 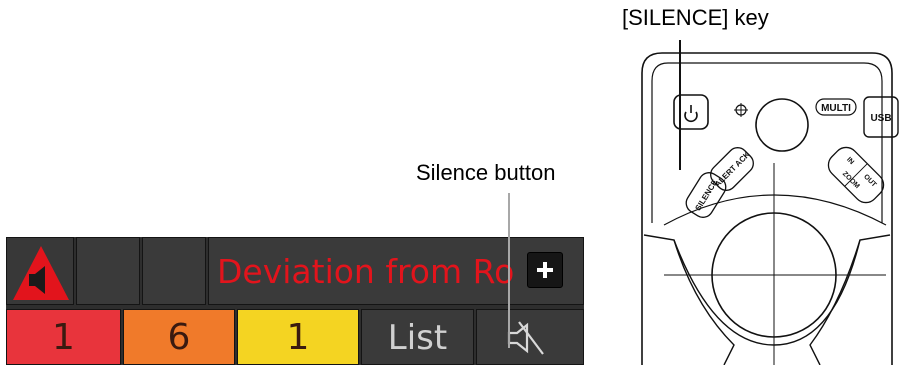 What do you see at coordinates (850, 161) in the screenshot?
I see `zoom-in-label: IN` at bounding box center [850, 161].